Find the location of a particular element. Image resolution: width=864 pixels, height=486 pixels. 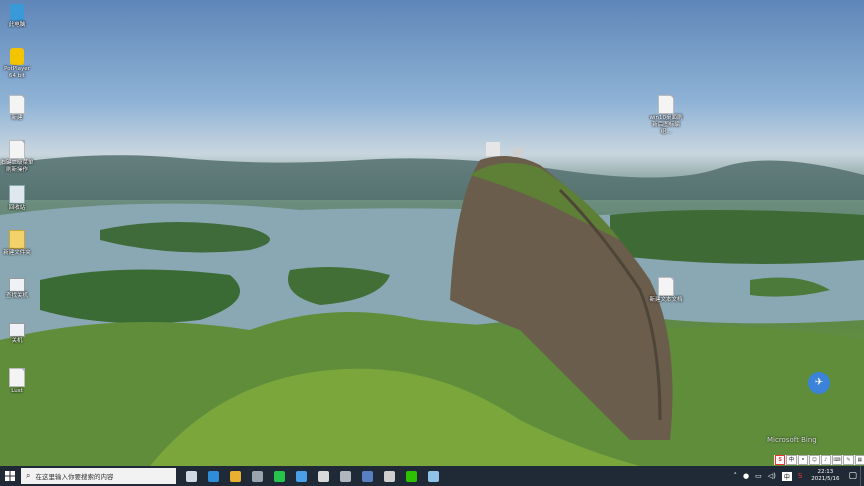

edge-pinned-button is located at coordinates (213, 476).